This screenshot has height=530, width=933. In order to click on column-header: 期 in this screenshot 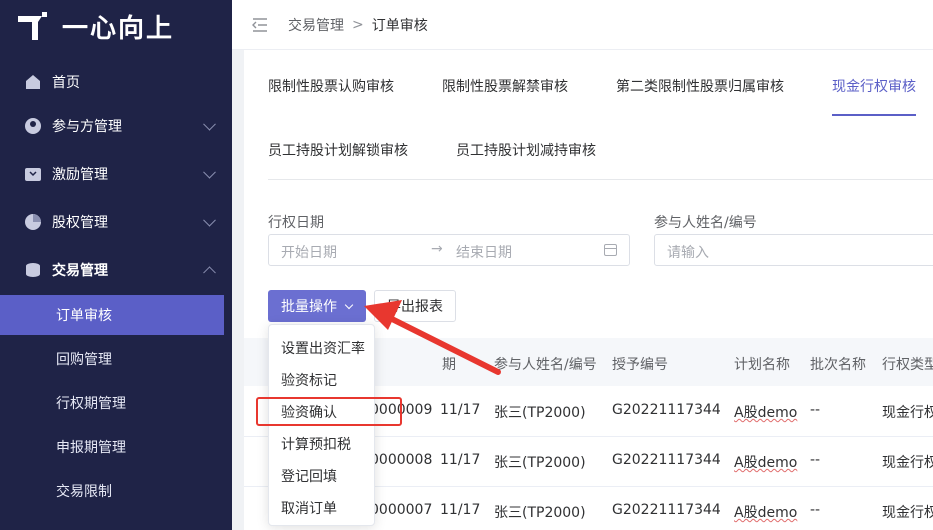, I will do `click(449, 365)`.